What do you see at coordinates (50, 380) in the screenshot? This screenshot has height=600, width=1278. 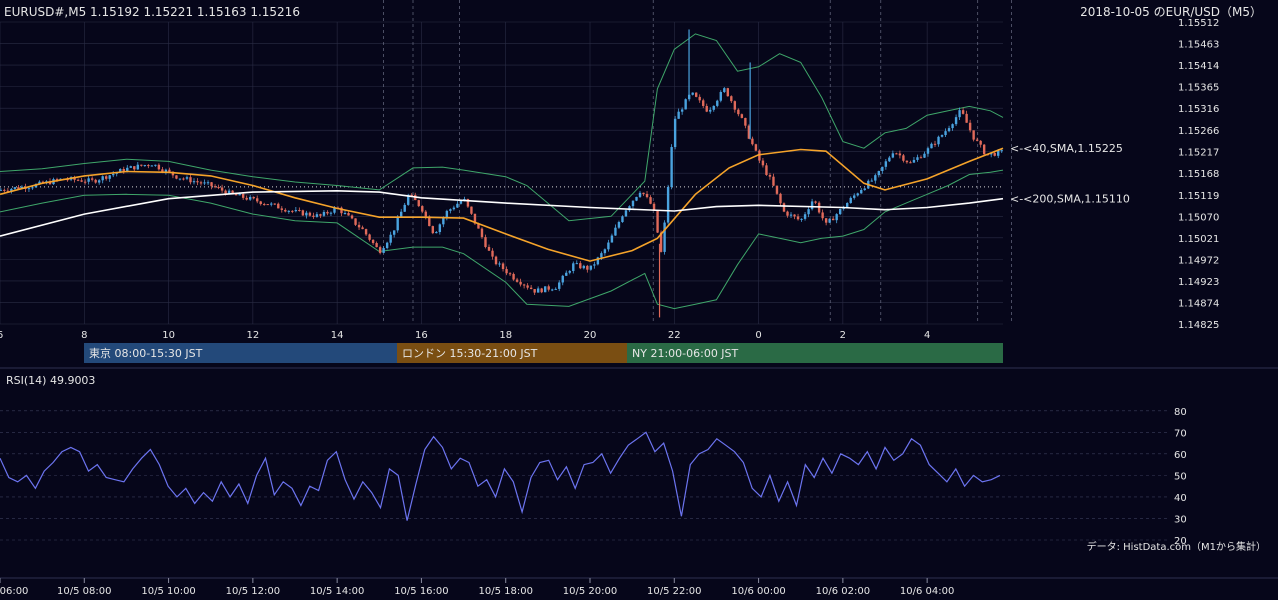 I see `rsi-label: RSI(14) 49.9003` at bounding box center [50, 380].